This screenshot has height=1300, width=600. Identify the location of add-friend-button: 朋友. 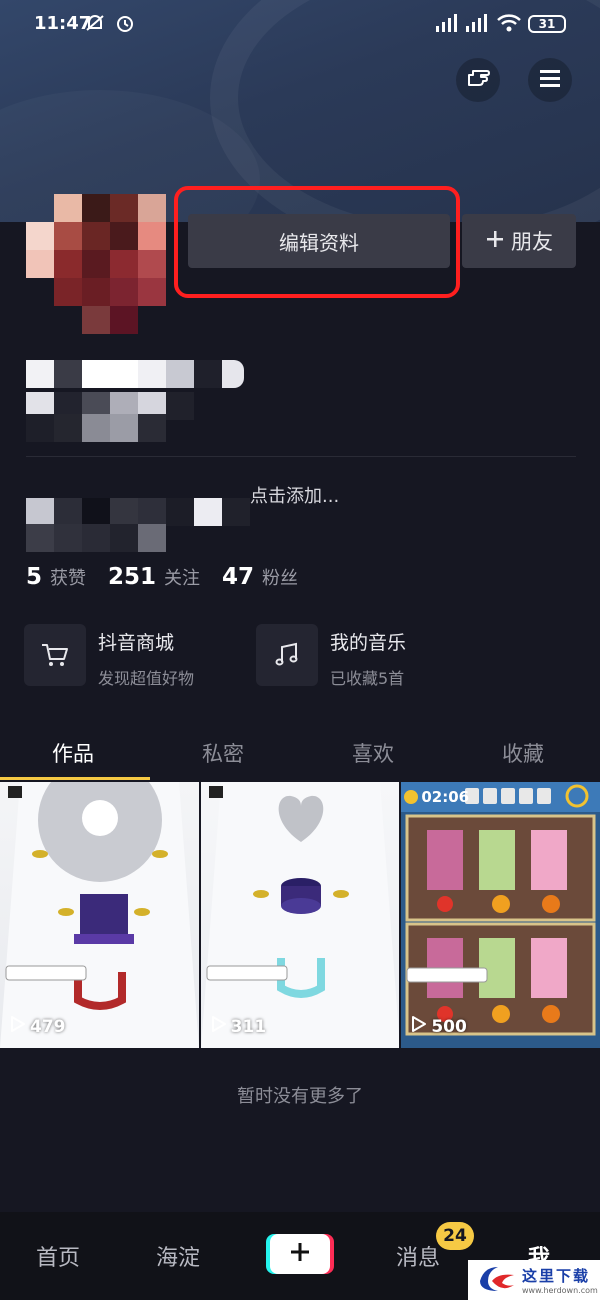
(519, 241).